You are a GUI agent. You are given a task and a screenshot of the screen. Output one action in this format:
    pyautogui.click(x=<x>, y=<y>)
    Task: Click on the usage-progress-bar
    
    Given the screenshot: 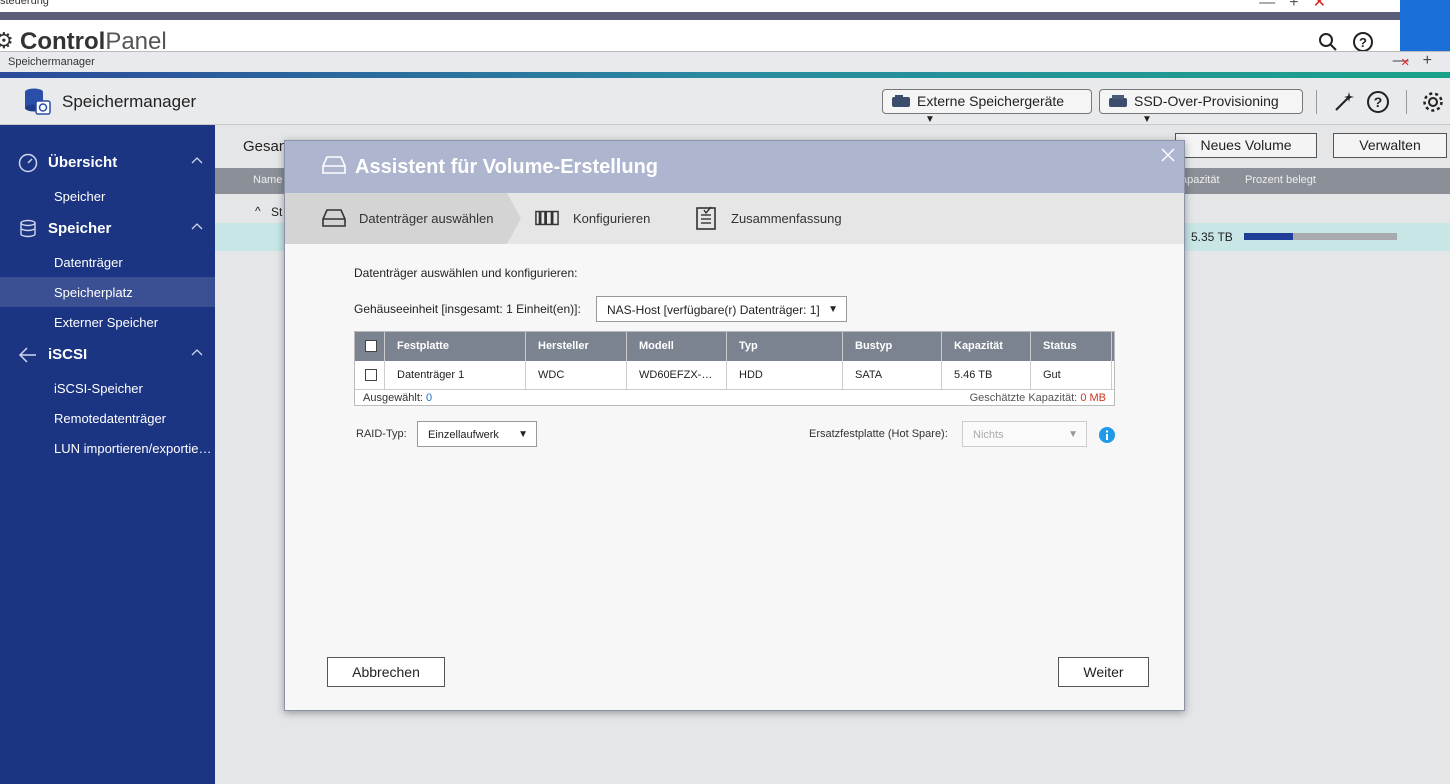 What is the action you would take?
    pyautogui.click(x=1320, y=236)
    